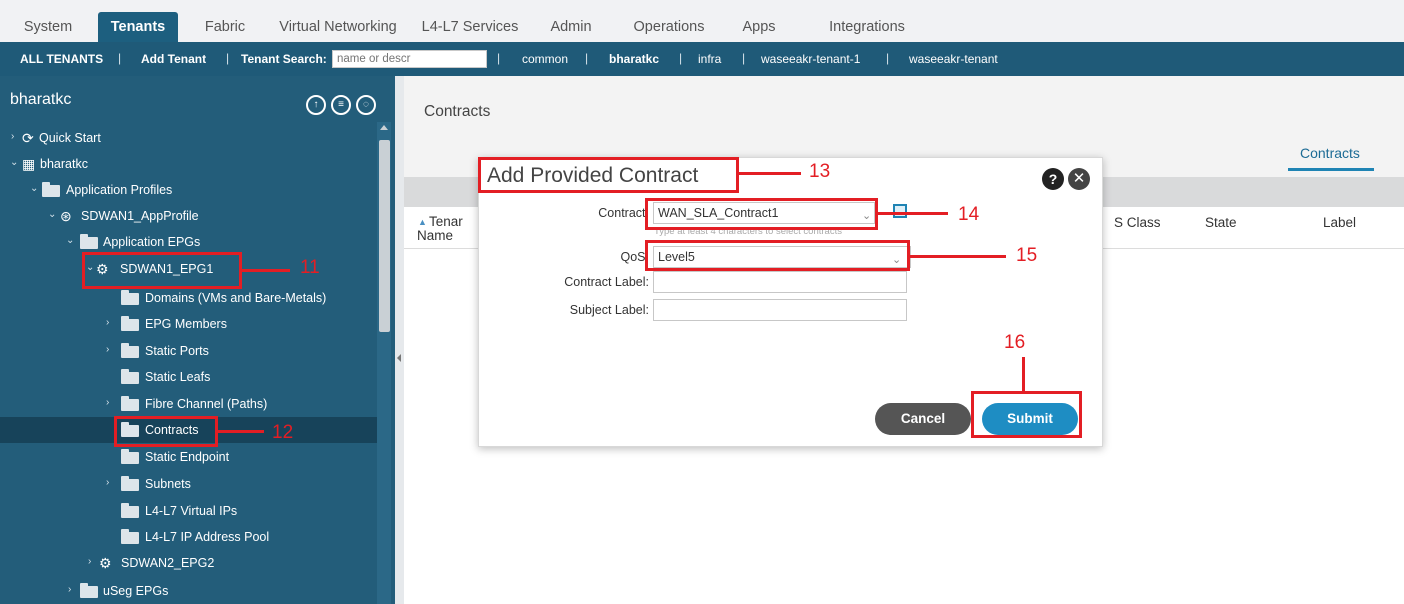 The width and height of the screenshot is (1404, 604). I want to click on tenant-search-label: Tenant Search:, so click(284, 59).